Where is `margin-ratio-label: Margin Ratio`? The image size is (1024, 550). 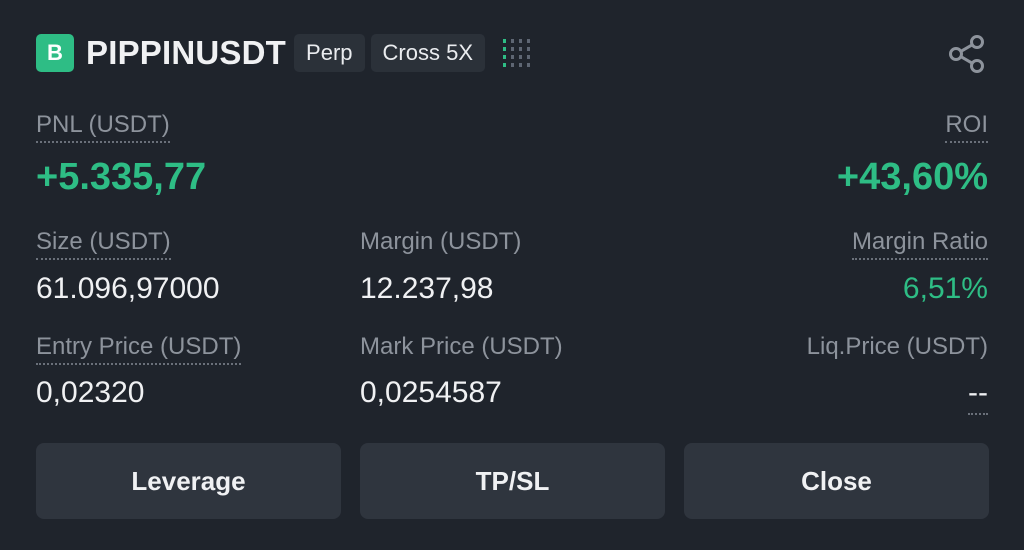 margin-ratio-label: Margin Ratio is located at coordinates (919, 244).